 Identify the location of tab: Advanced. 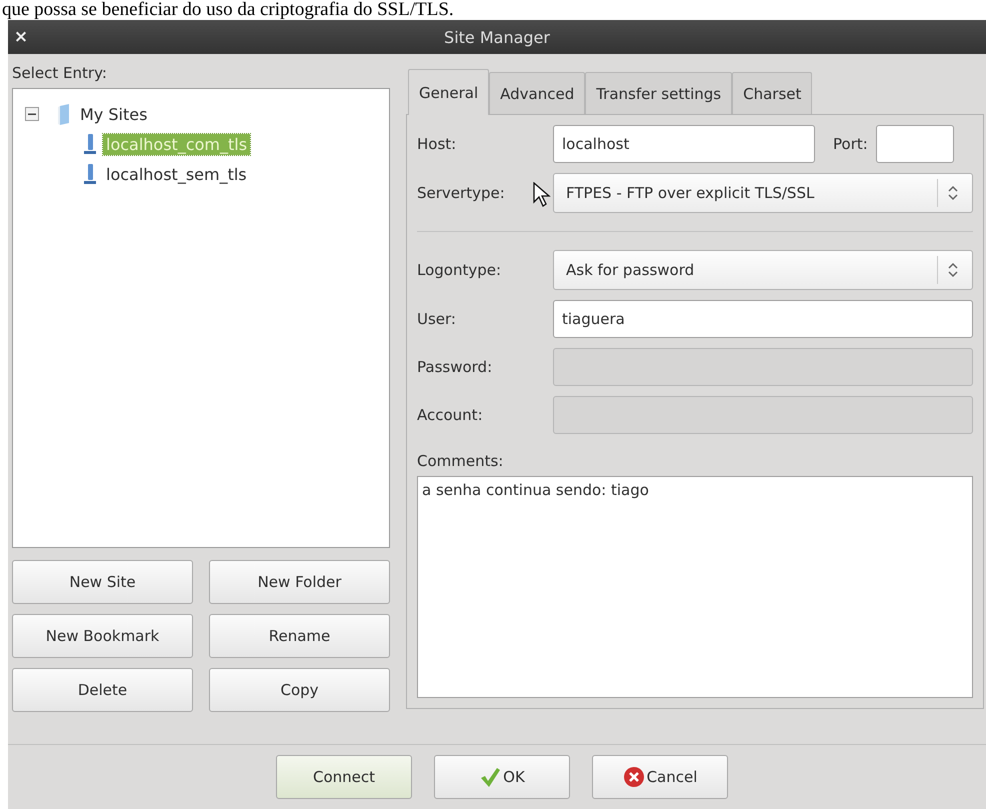
(537, 93).